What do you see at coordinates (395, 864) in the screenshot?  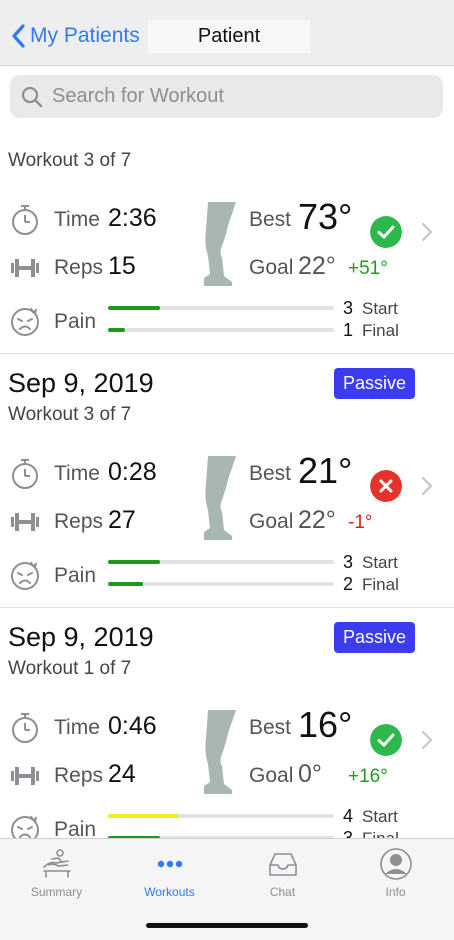 I see `person-icon` at bounding box center [395, 864].